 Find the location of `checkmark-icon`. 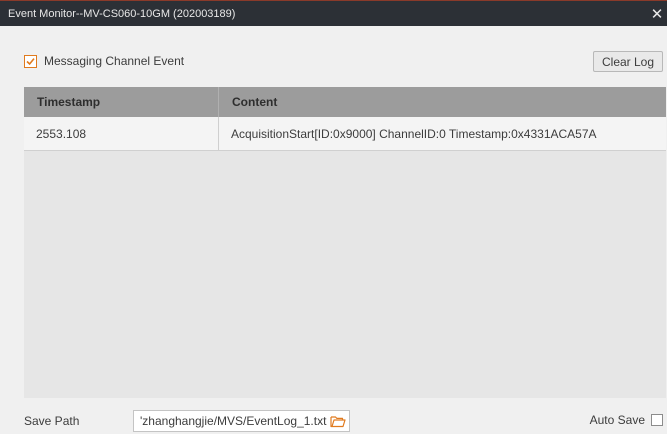

checkmark-icon is located at coordinates (30, 61).